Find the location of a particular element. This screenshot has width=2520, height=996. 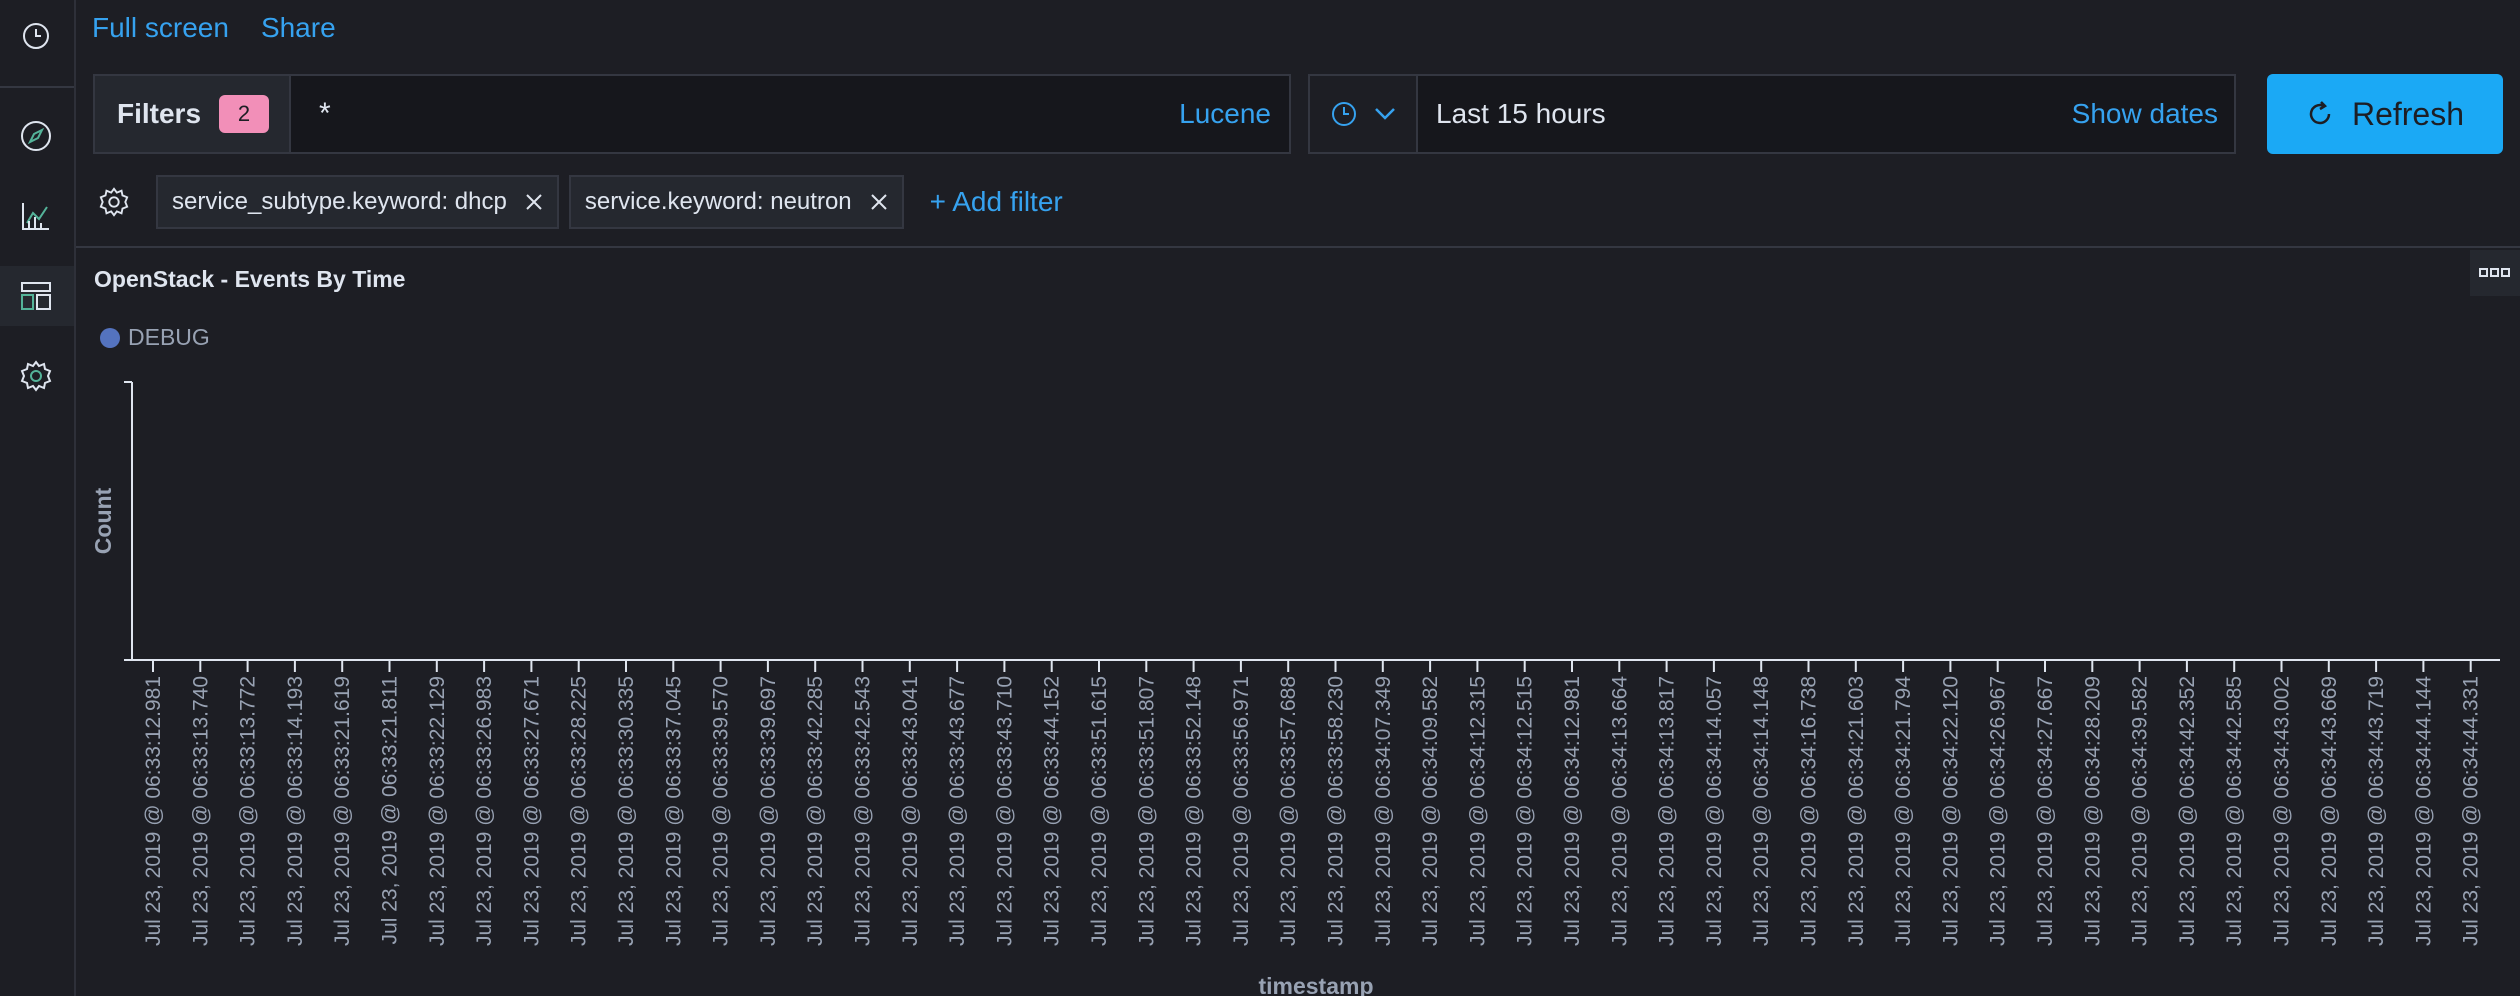

x-tick-label: Jul 23, 2019 @ 06:34:44.331 is located at coordinates (2471, 811).